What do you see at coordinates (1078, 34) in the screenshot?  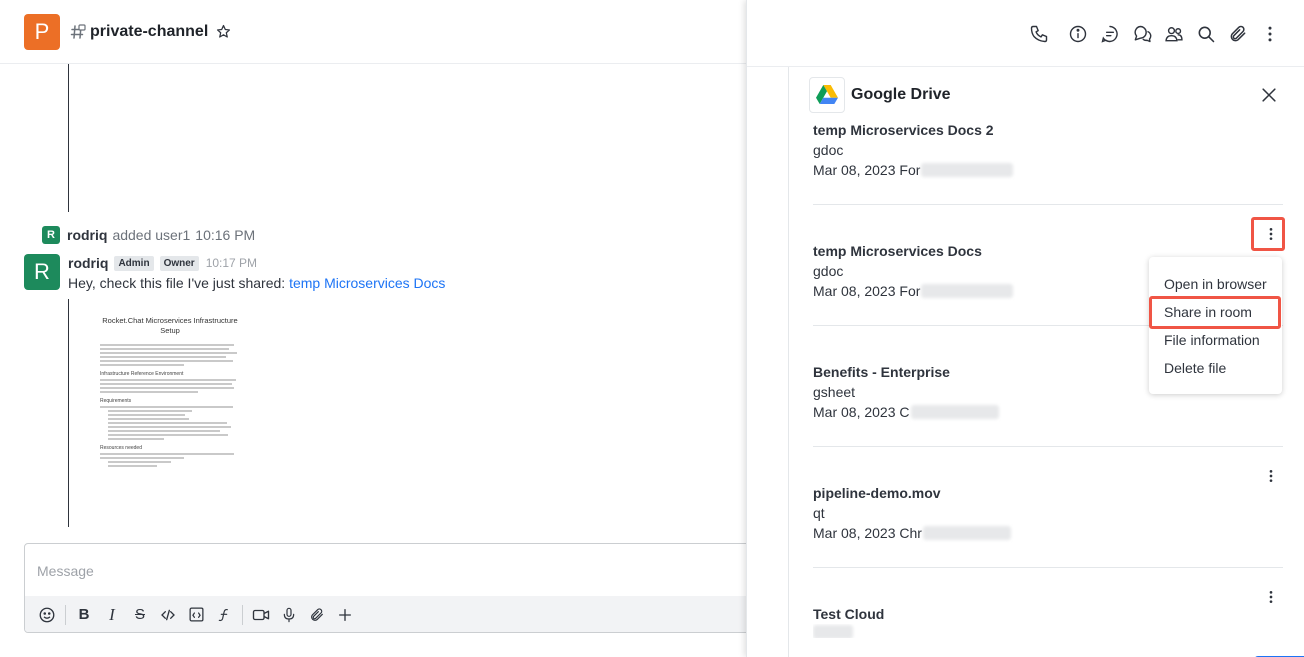 I see `info-icon` at bounding box center [1078, 34].